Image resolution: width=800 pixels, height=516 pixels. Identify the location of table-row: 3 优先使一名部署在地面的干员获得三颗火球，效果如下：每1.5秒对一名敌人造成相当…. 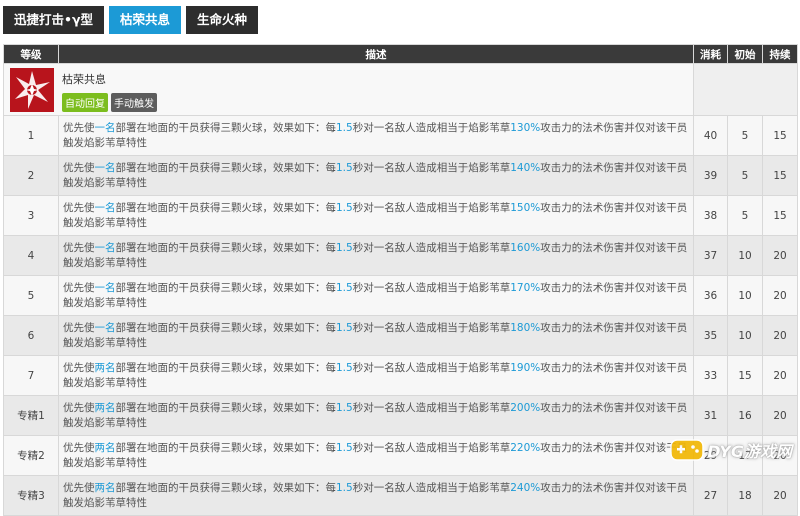
(400, 215).